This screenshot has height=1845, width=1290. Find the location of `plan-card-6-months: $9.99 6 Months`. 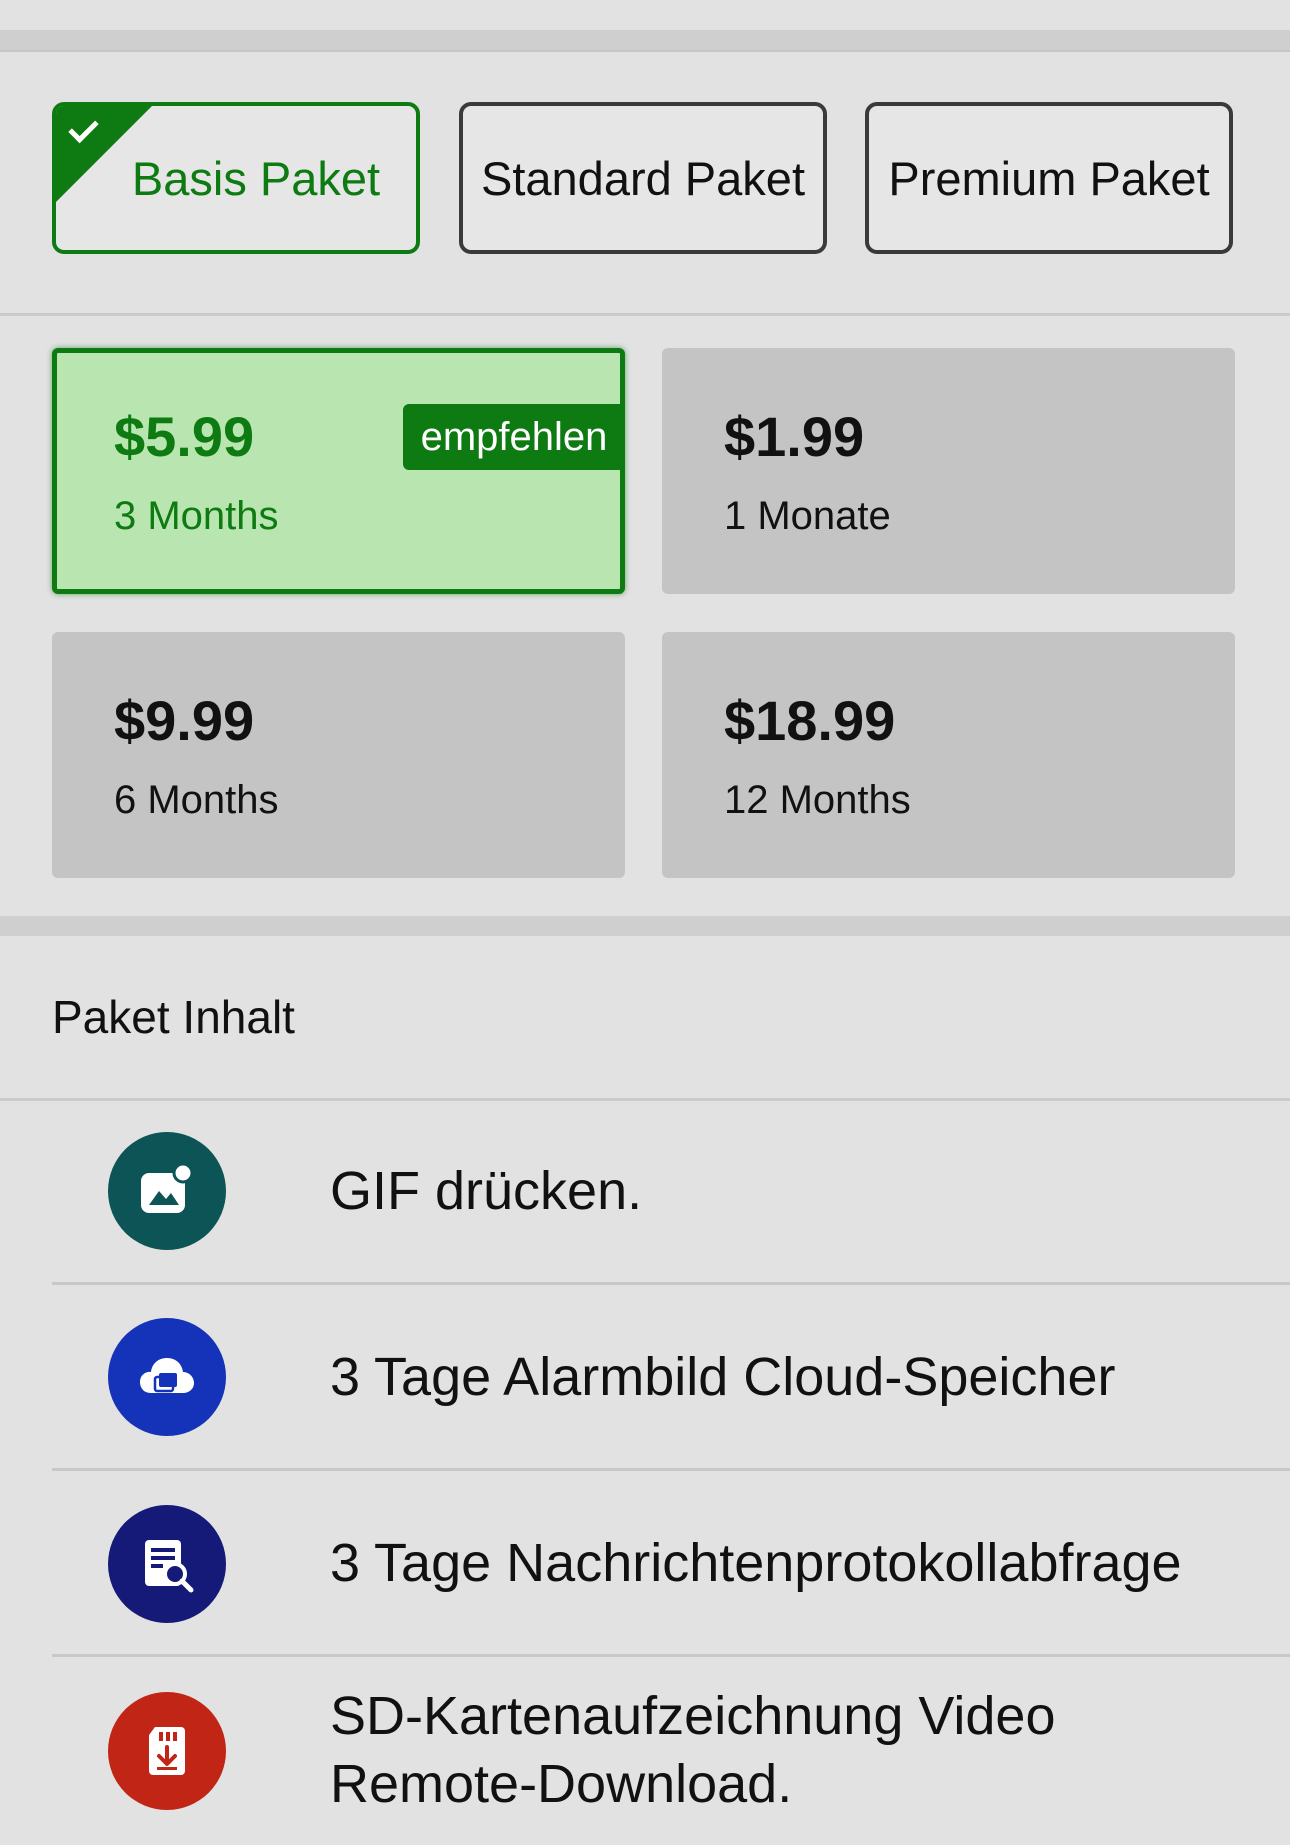

plan-card-6-months: $9.99 6 Months is located at coordinates (338, 755).